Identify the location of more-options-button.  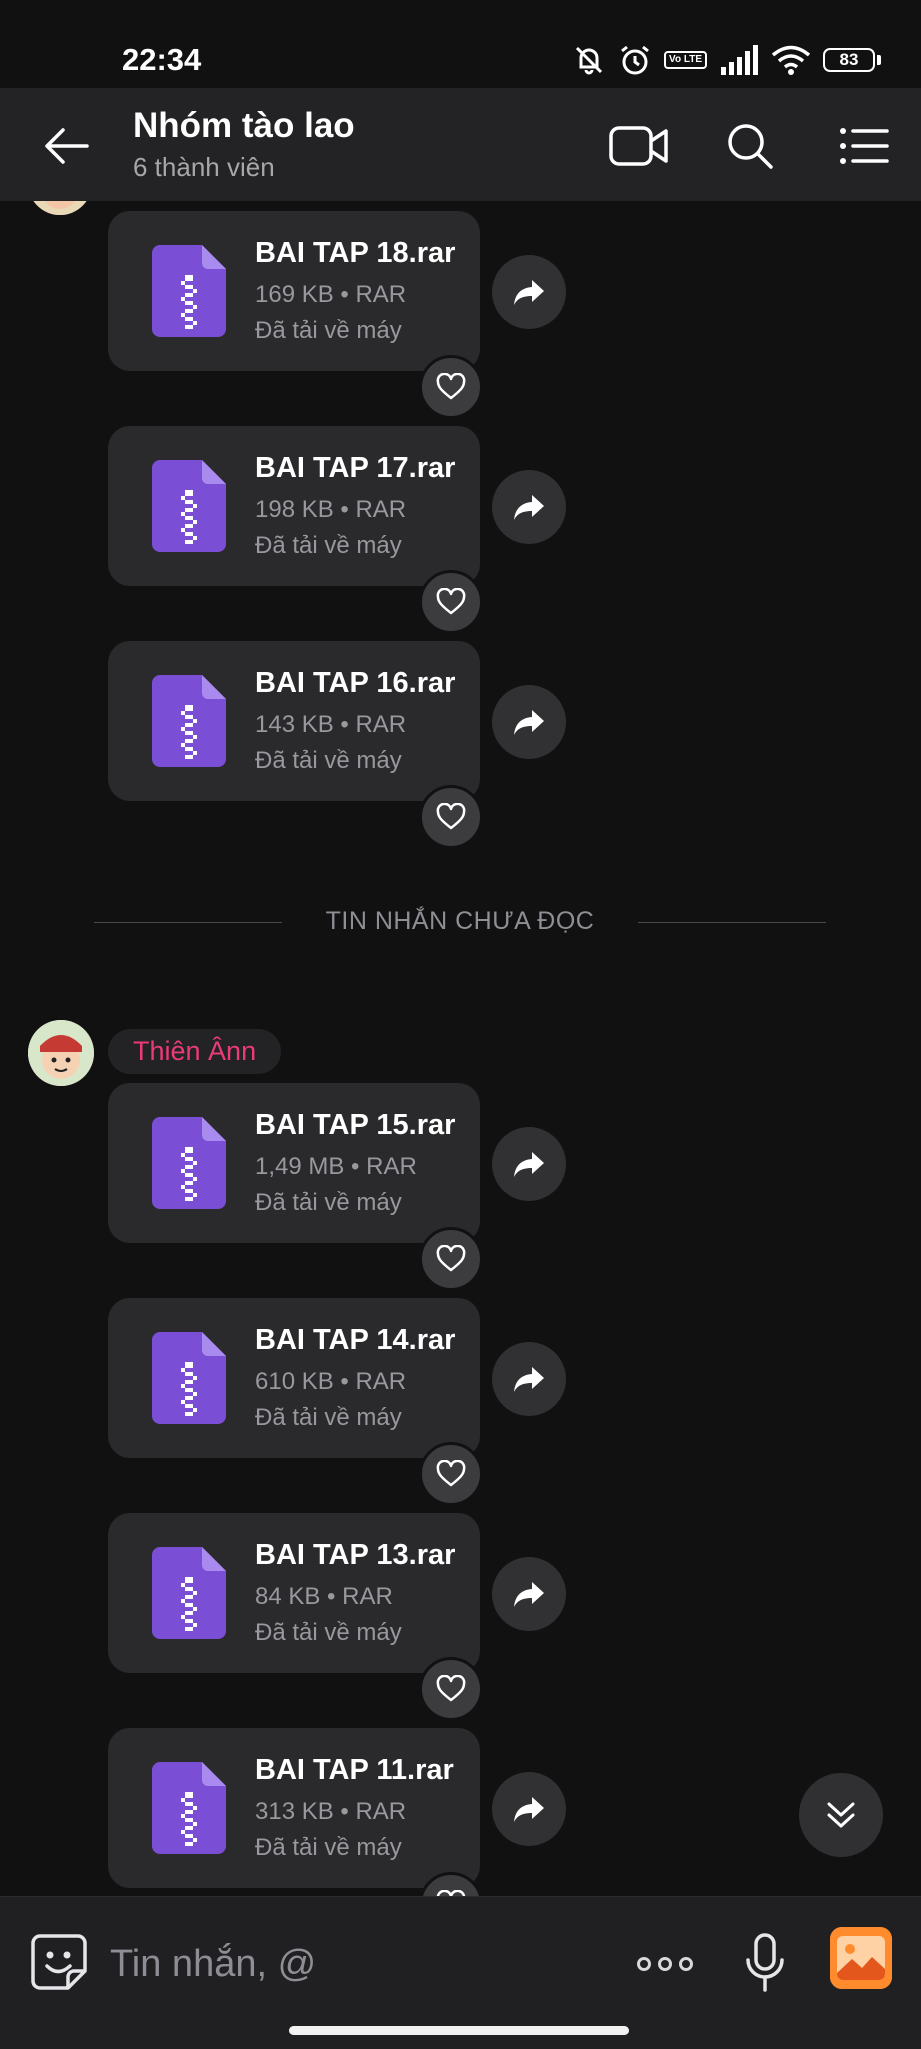
(665, 1964).